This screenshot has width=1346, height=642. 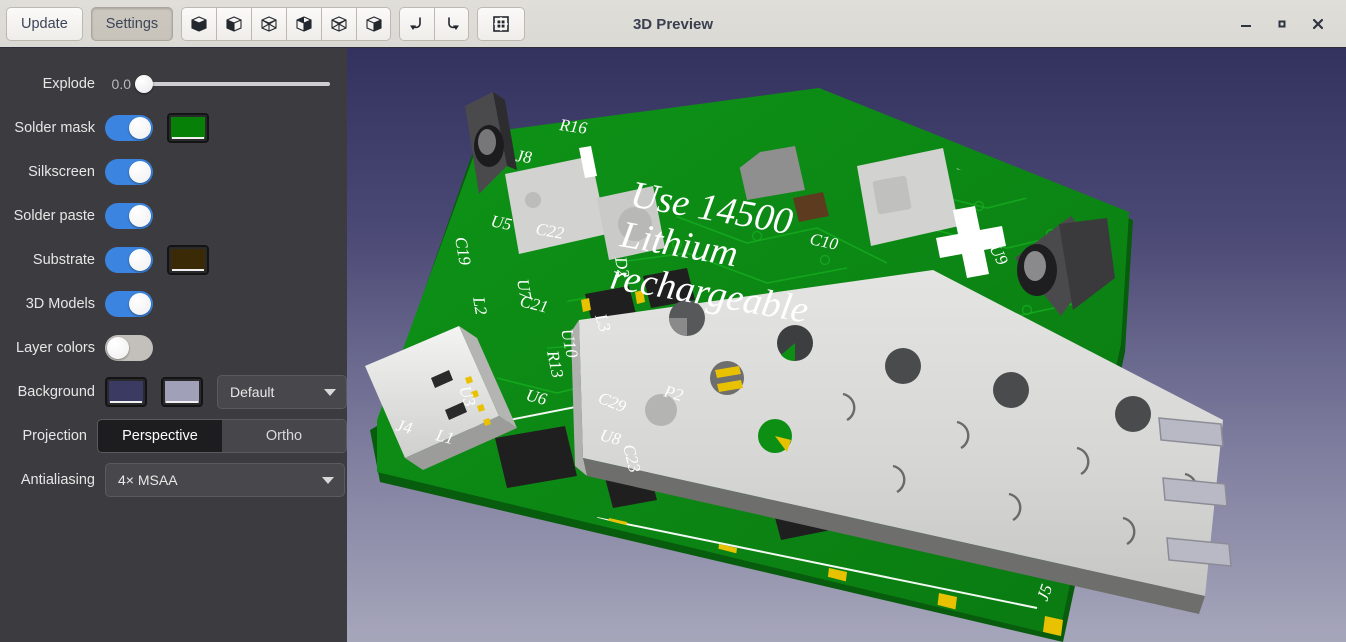 What do you see at coordinates (61, 172) in the screenshot?
I see `silkscreen-label: Silkscreen` at bounding box center [61, 172].